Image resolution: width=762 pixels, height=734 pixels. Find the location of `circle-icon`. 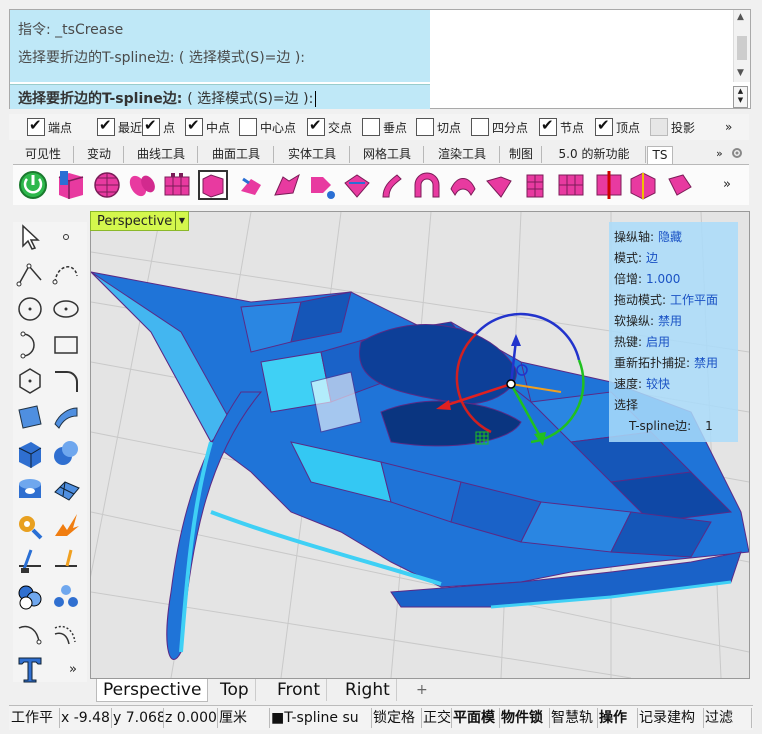

circle-icon is located at coordinates (30, 309).